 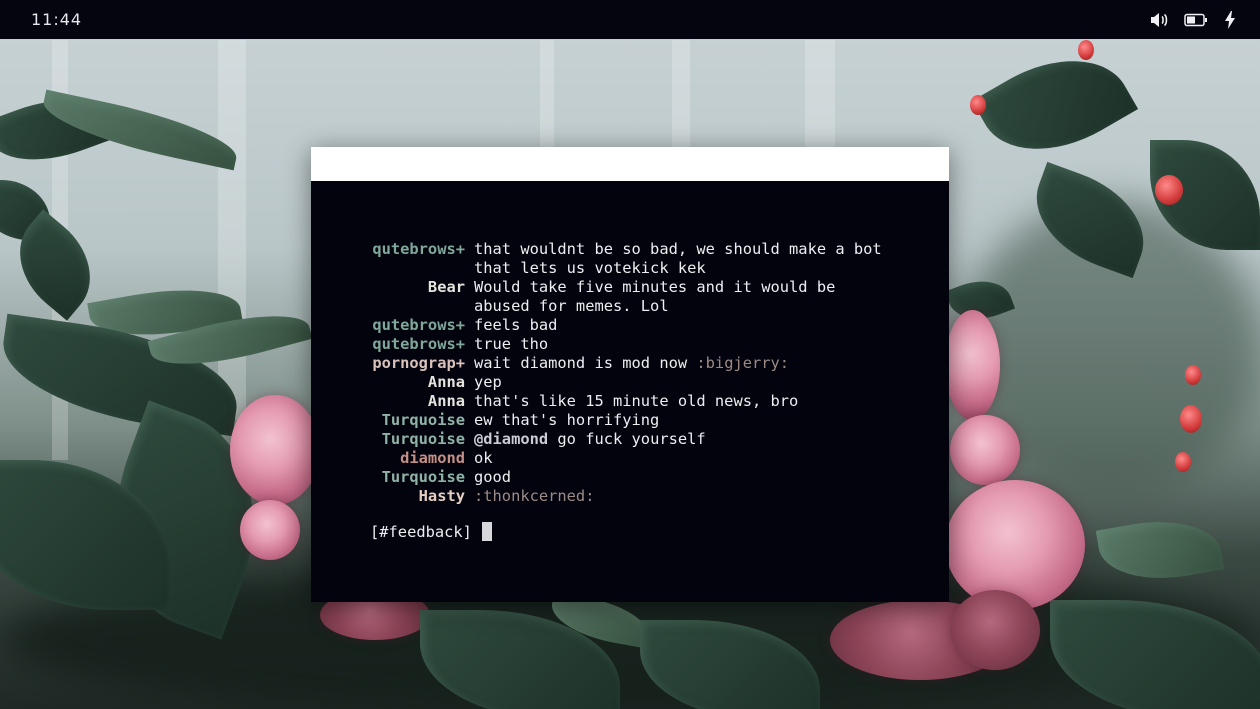 What do you see at coordinates (56, 19) in the screenshot?
I see `clock: 11:44` at bounding box center [56, 19].